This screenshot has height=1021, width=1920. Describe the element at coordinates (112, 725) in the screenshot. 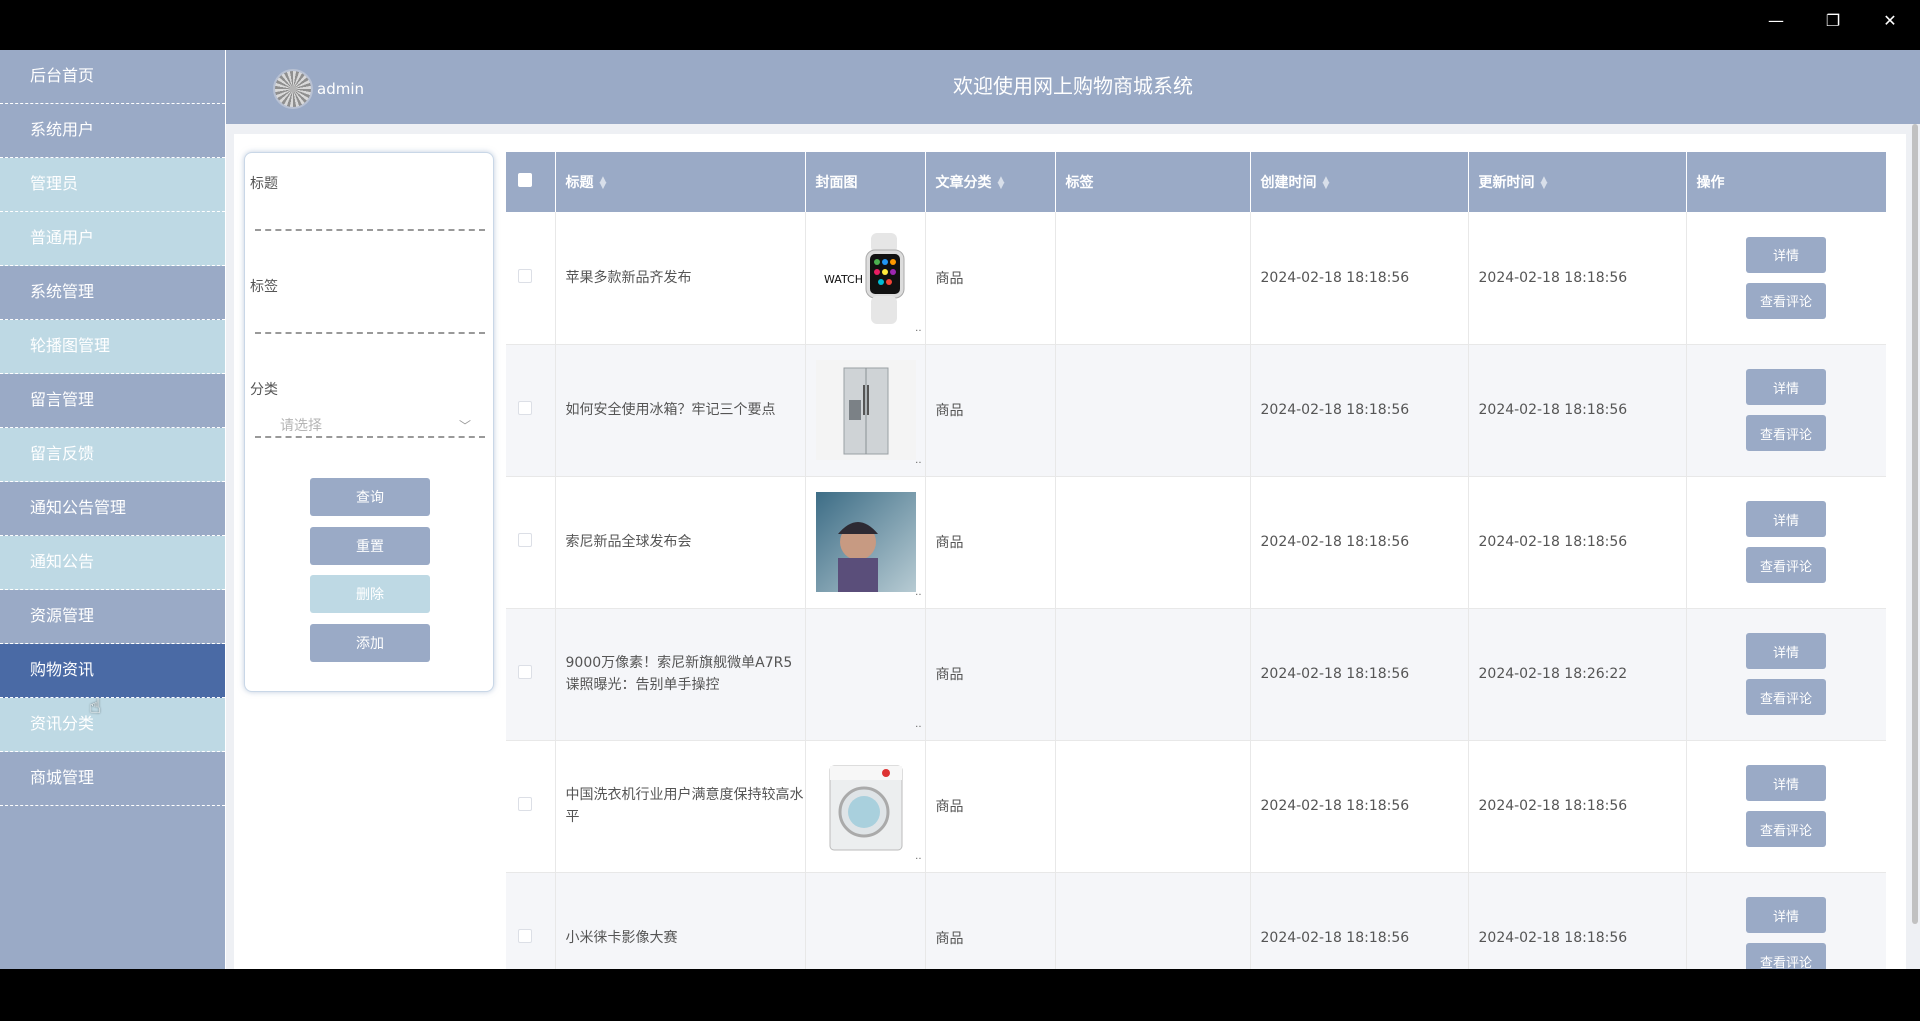

I see `sidebar-item: 资讯分类` at that location.